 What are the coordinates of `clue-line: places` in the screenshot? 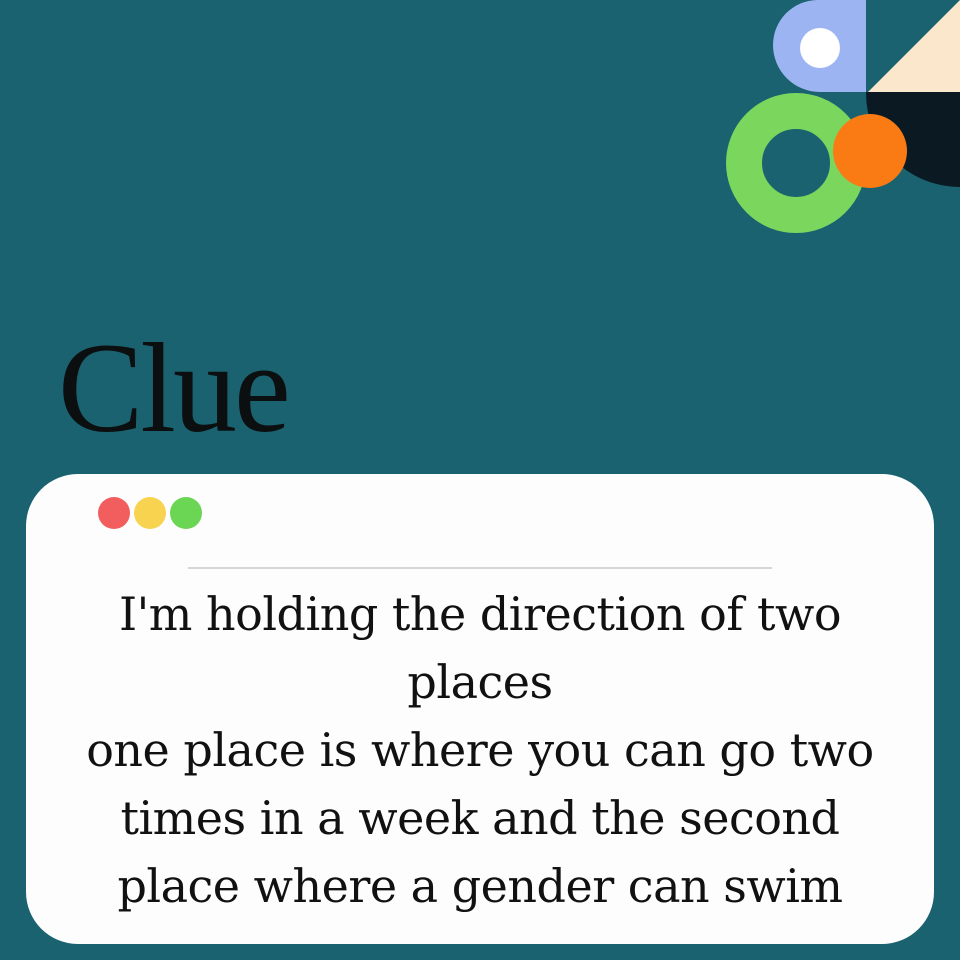 It's located at (480, 682).